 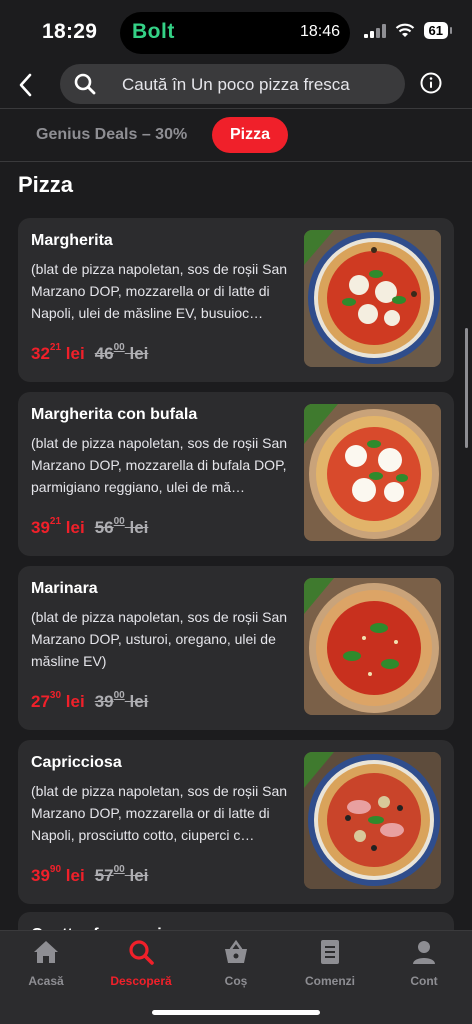 What do you see at coordinates (236, 951) in the screenshot?
I see `basket-icon` at bounding box center [236, 951].